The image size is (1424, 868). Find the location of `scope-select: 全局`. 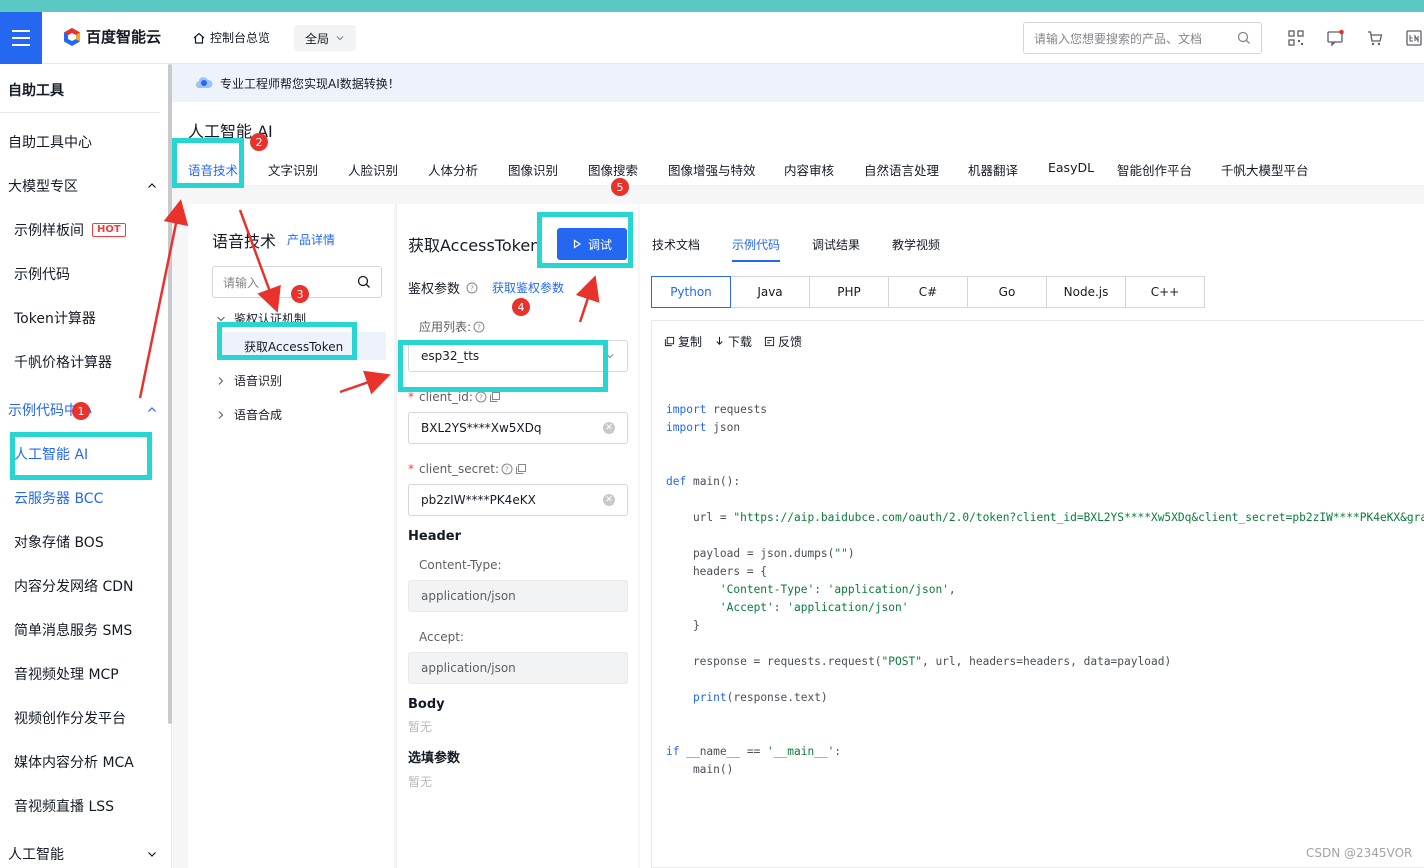

scope-select: 全局 is located at coordinates (325, 38).